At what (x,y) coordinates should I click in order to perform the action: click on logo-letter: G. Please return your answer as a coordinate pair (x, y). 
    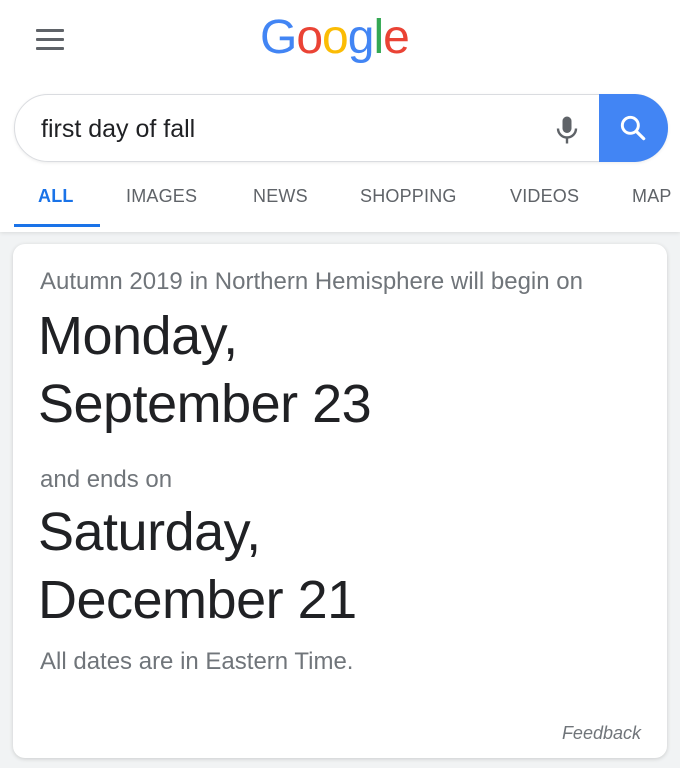
    Looking at the image, I should click on (278, 37).